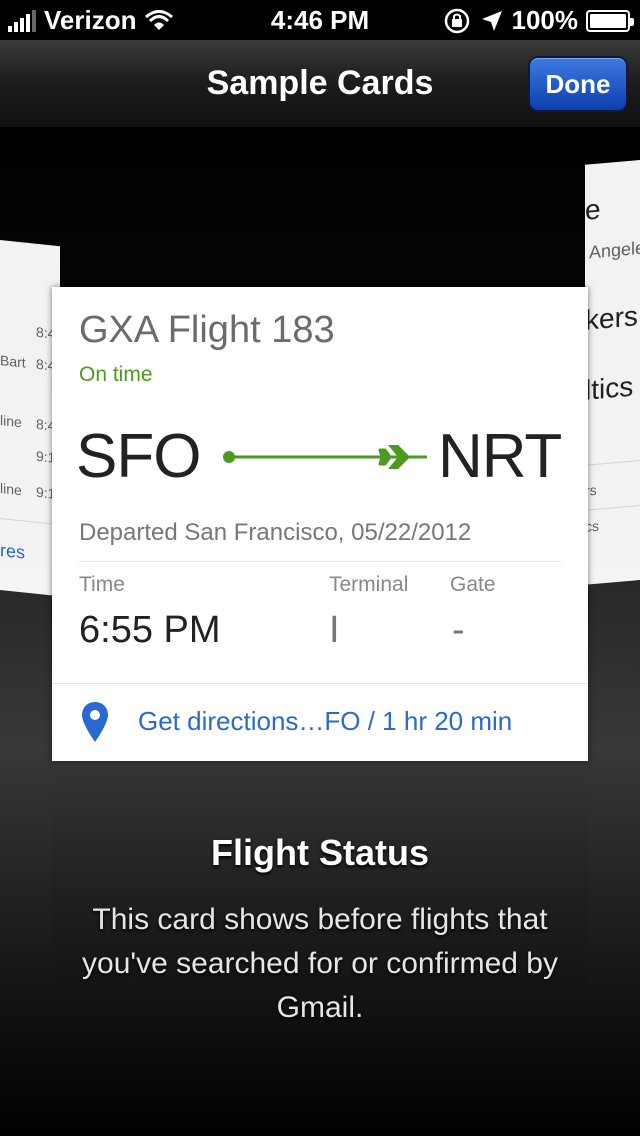 Image resolution: width=640 pixels, height=1136 pixels. Describe the element at coordinates (275, 532) in the screenshot. I see `departure-info: Departed San Francisco, 05/22/2012` at that location.